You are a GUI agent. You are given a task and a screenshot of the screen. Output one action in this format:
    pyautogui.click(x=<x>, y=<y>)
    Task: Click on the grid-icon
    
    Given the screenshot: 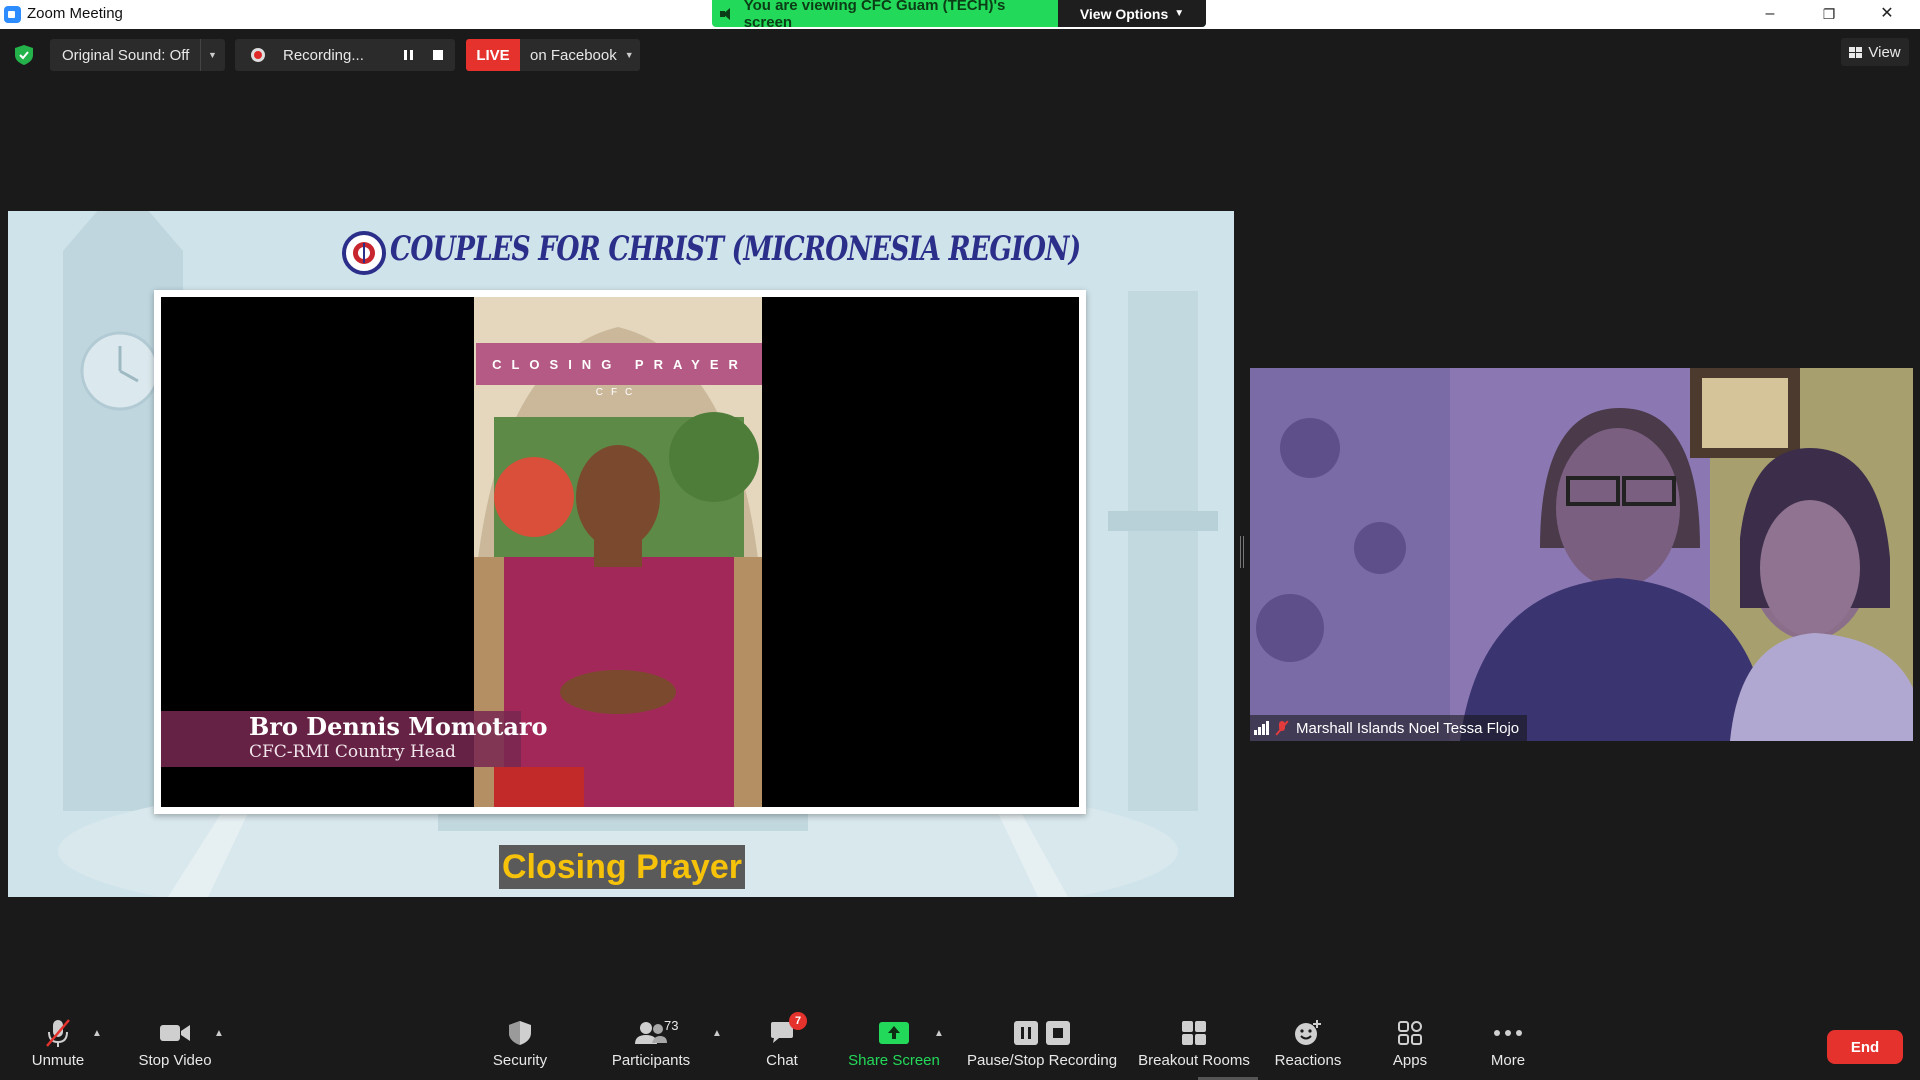 What is the action you would take?
    pyautogui.click(x=1856, y=52)
    